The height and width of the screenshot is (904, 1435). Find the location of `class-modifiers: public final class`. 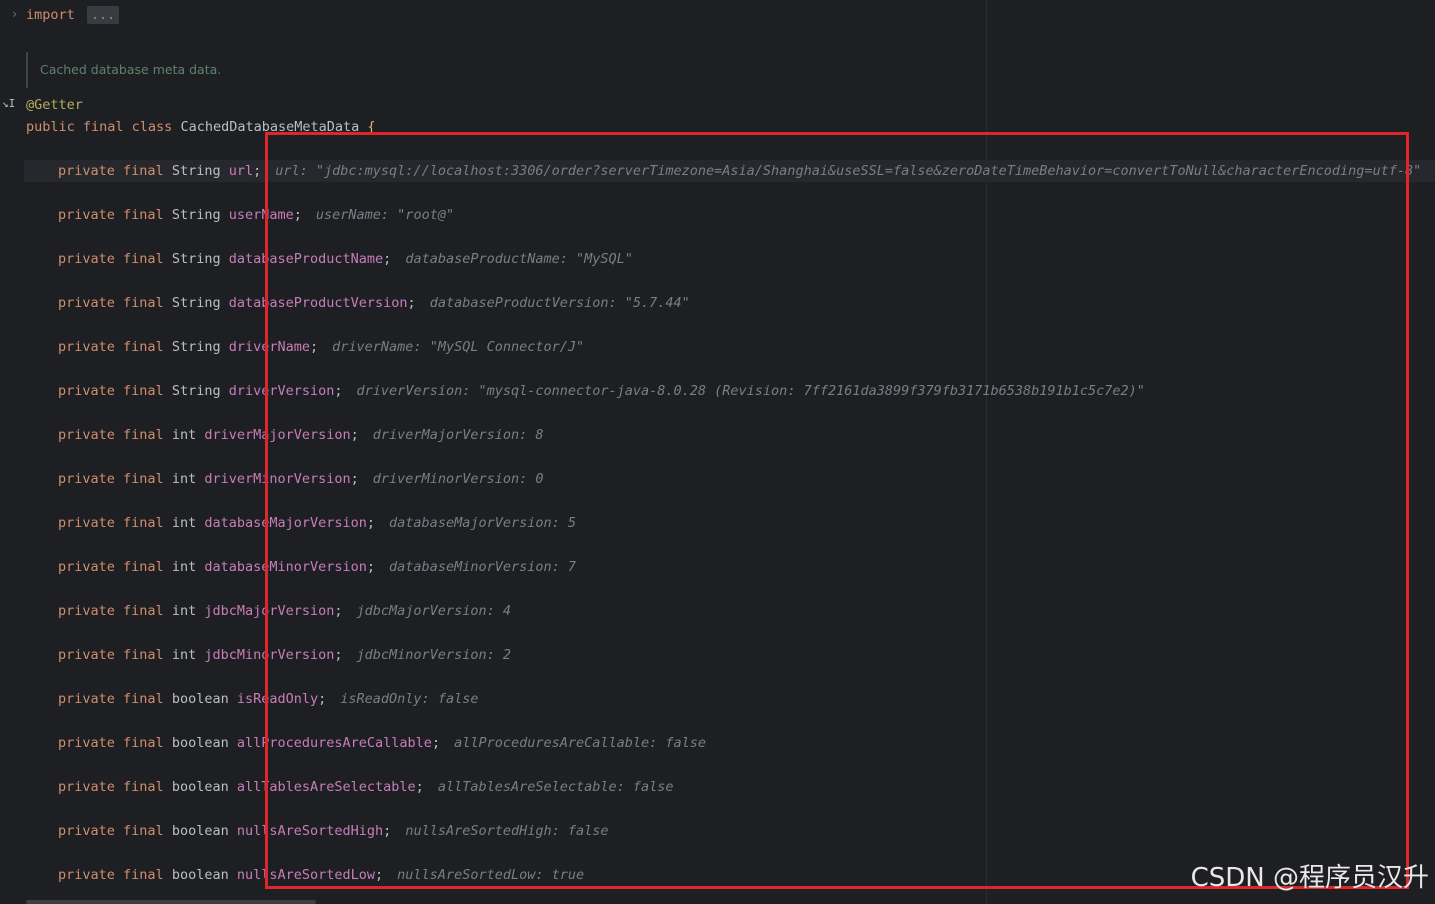

class-modifiers: public final class is located at coordinates (99, 127).